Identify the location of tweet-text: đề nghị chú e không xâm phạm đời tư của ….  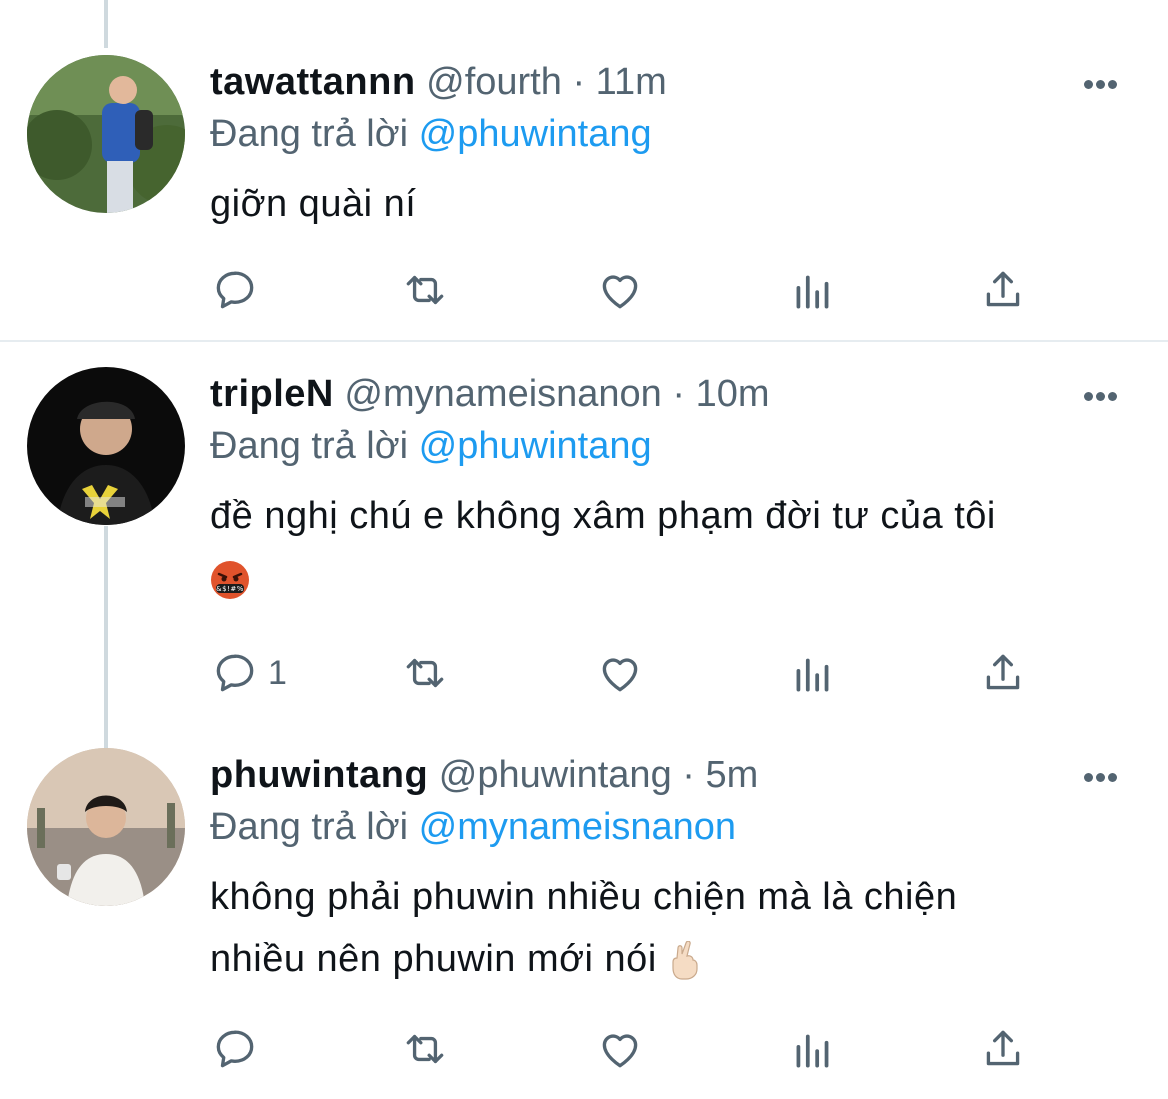
(603, 547).